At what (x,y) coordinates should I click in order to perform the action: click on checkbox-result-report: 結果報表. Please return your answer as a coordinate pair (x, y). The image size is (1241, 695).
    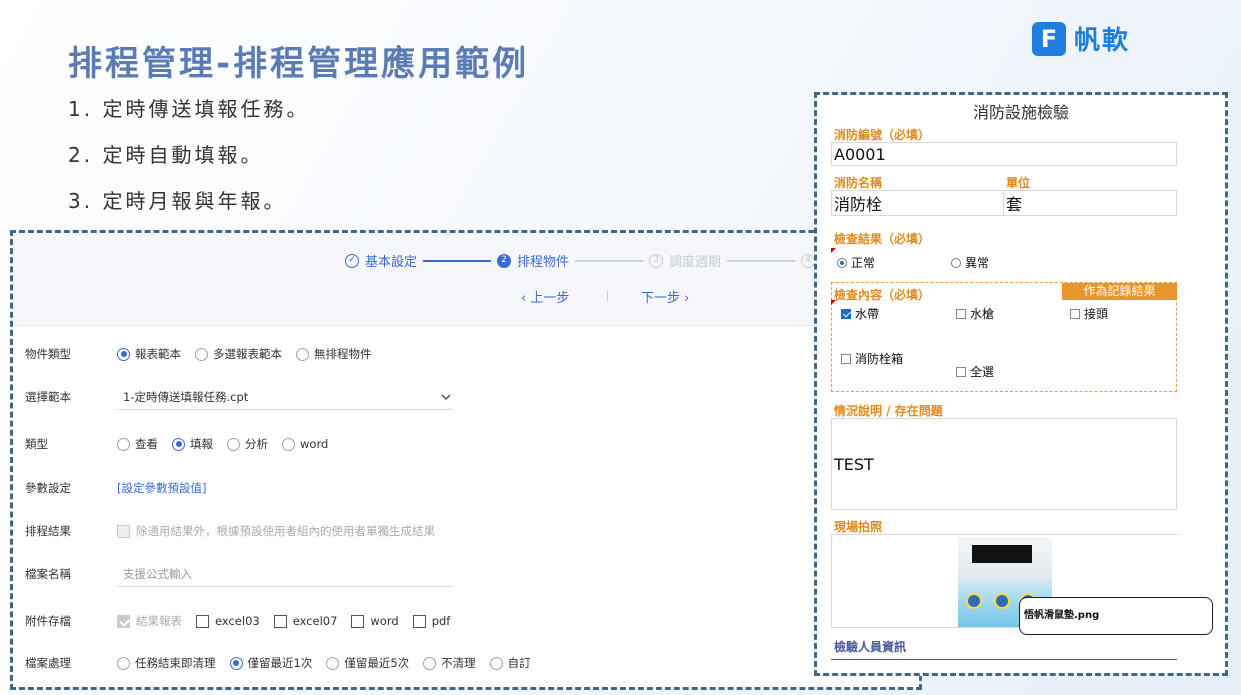
    Looking at the image, I should click on (149, 621).